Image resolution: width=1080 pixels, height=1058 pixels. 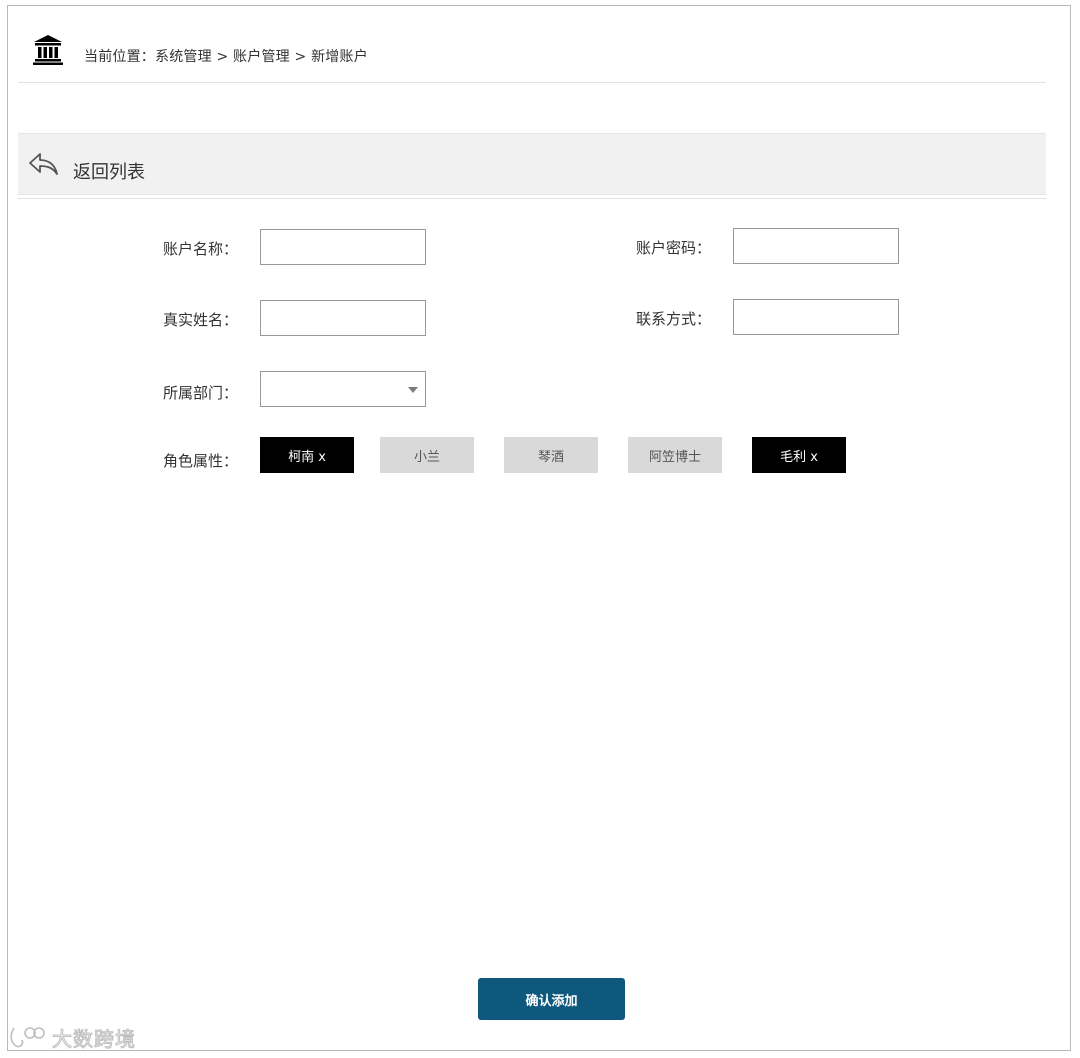 I want to click on breadcrumb-item-system: 系统管理, so click(x=183, y=57).